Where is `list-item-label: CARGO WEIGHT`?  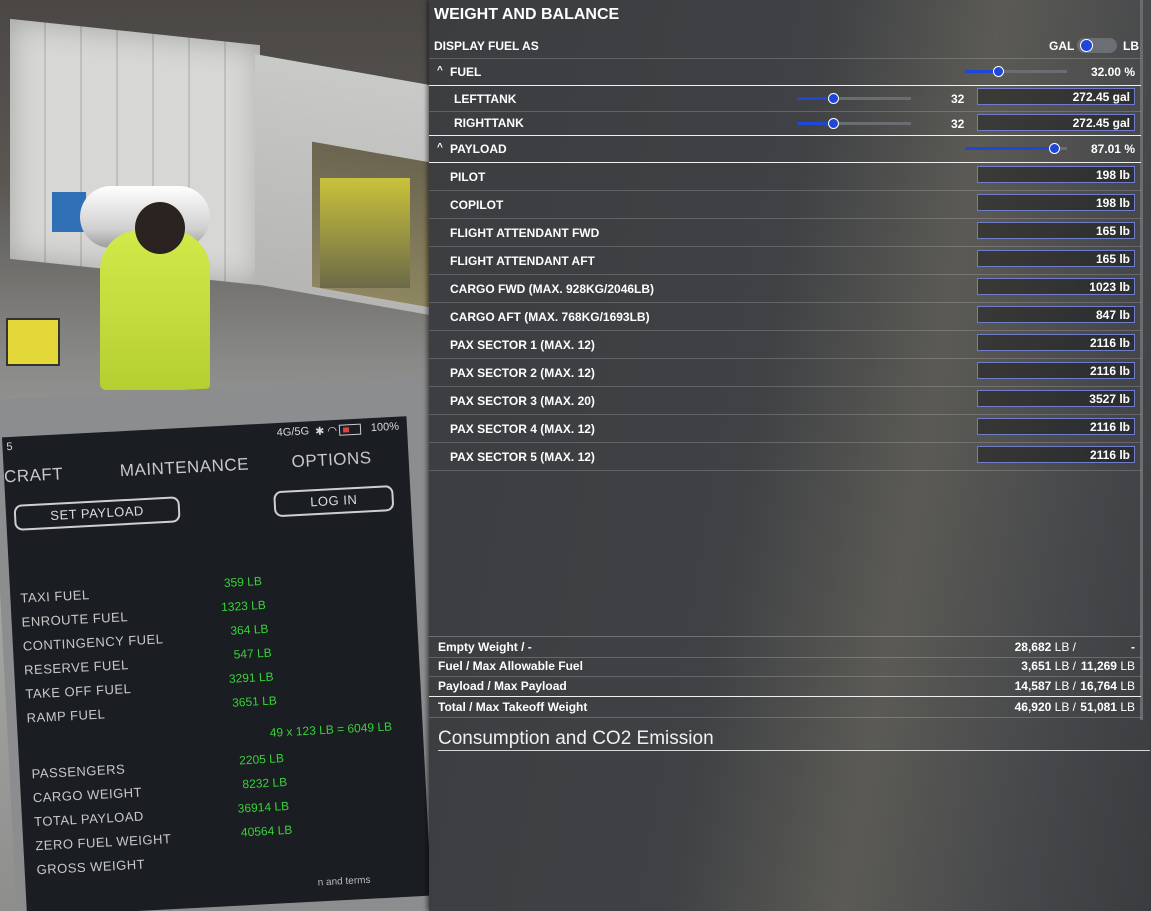
list-item-label: CARGO WEIGHT is located at coordinates (87, 795).